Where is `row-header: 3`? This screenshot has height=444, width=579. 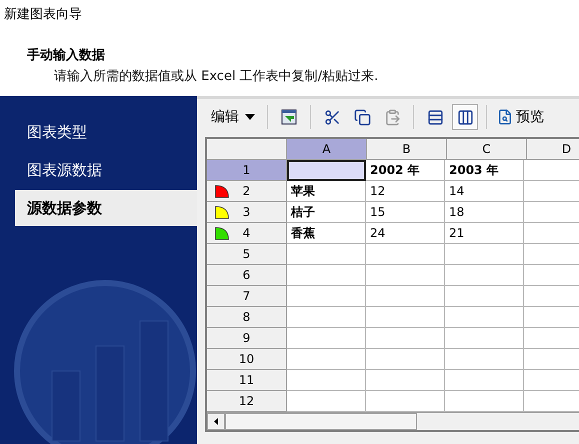
row-header: 3 is located at coordinates (247, 212).